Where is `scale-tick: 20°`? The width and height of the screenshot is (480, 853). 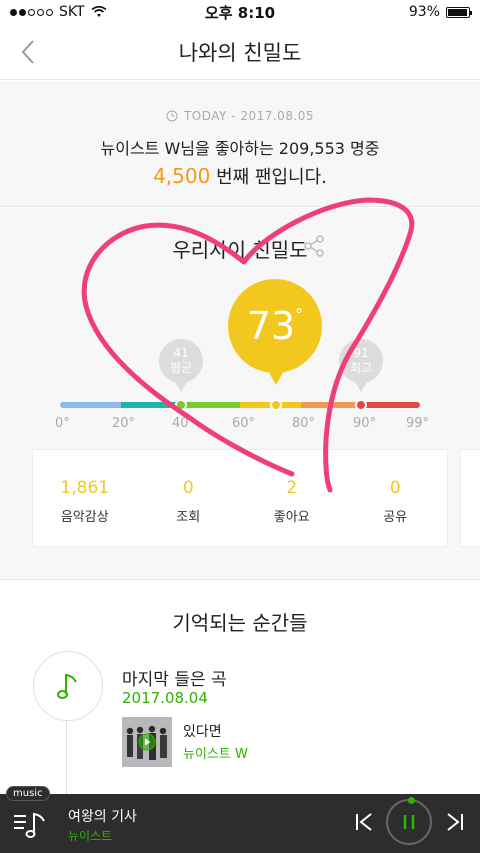 scale-tick: 20° is located at coordinates (124, 423).